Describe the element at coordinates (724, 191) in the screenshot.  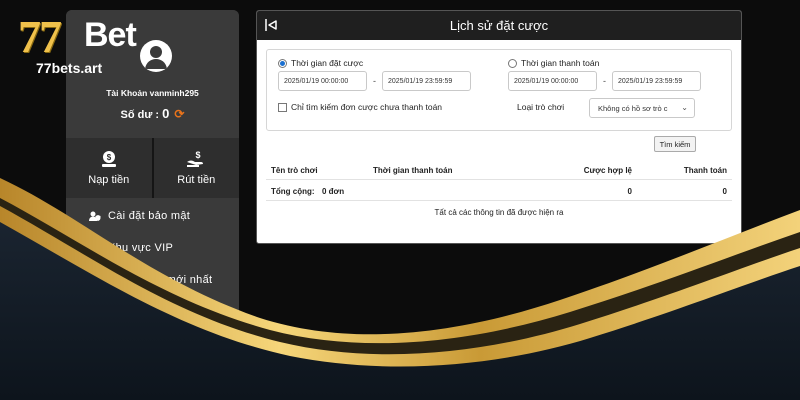
I see `total-payout: 0` at that location.